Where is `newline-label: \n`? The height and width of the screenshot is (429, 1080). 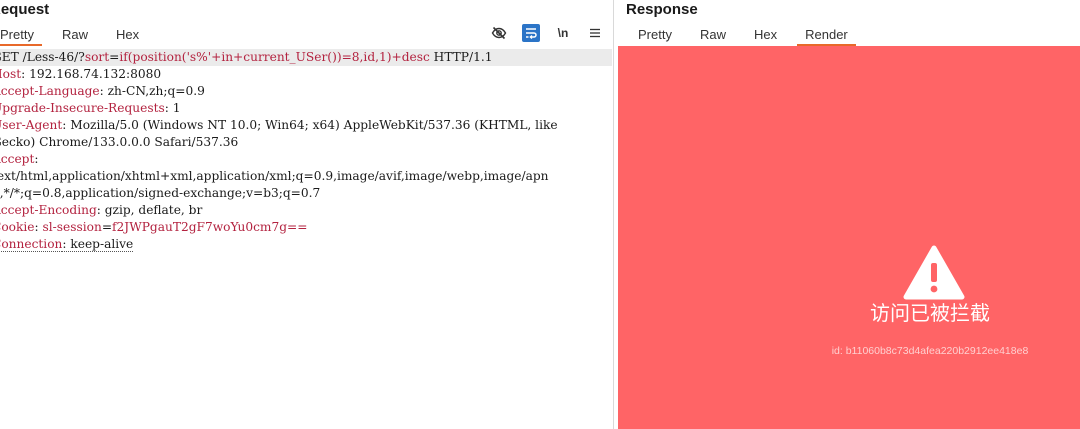 newline-label: \n is located at coordinates (563, 33).